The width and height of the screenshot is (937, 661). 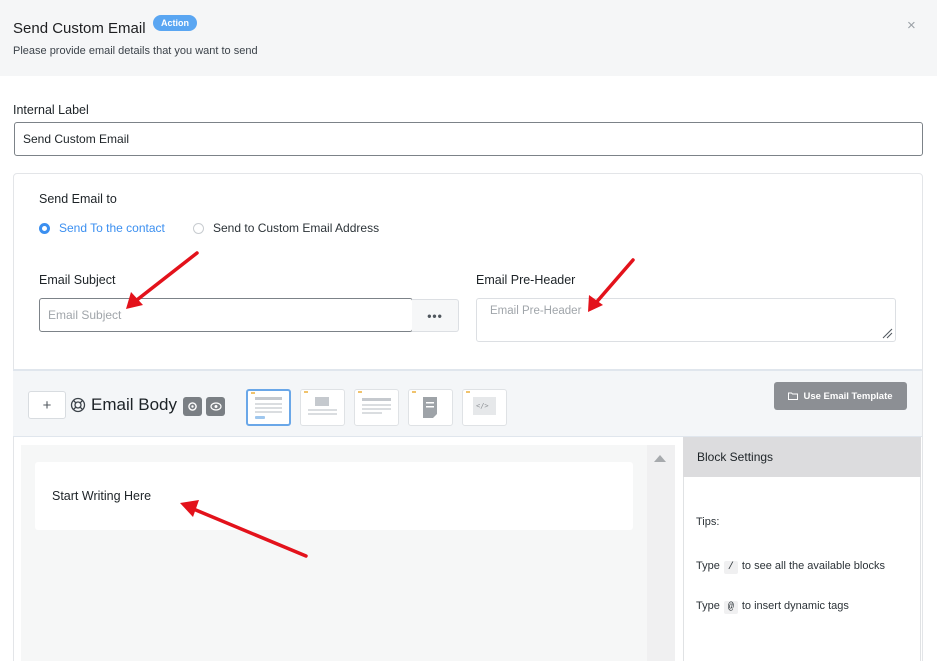 What do you see at coordinates (175, 23) in the screenshot?
I see `action-badge: Action` at bounding box center [175, 23].